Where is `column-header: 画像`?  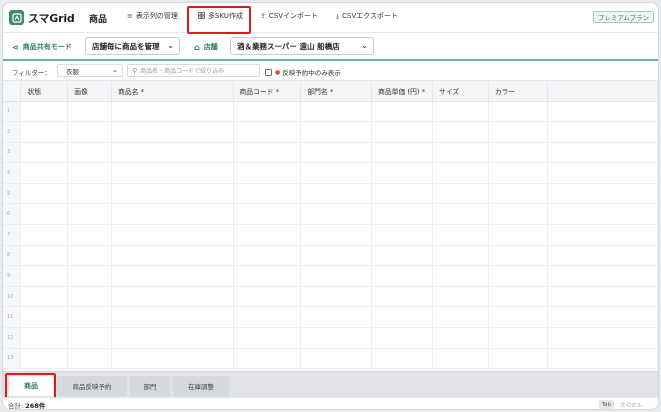
column-header: 画像 is located at coordinates (90, 91).